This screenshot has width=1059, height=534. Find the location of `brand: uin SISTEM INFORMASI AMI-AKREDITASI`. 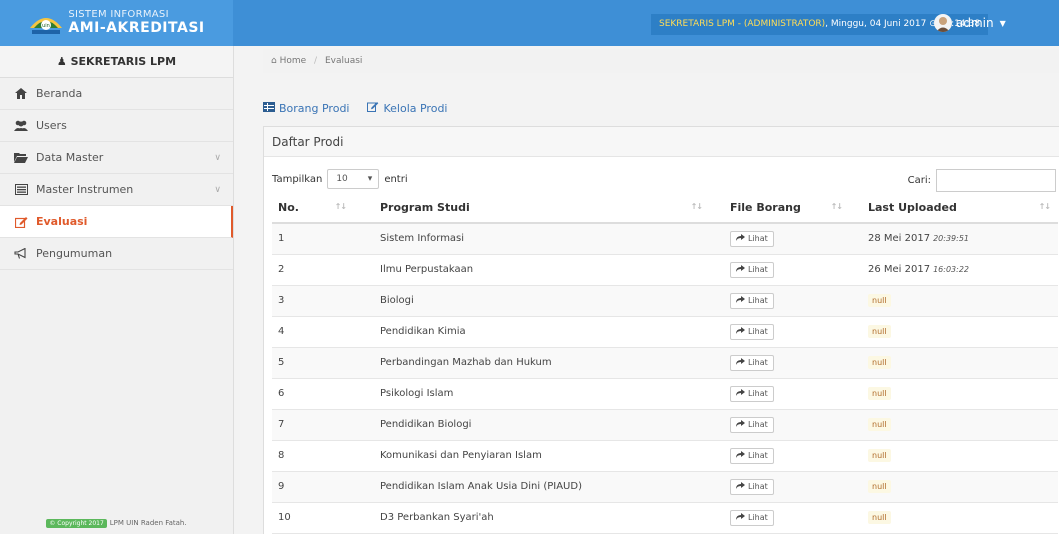

brand: uin SISTEM INFORMASI AMI-AKREDITASI is located at coordinates (116, 23).